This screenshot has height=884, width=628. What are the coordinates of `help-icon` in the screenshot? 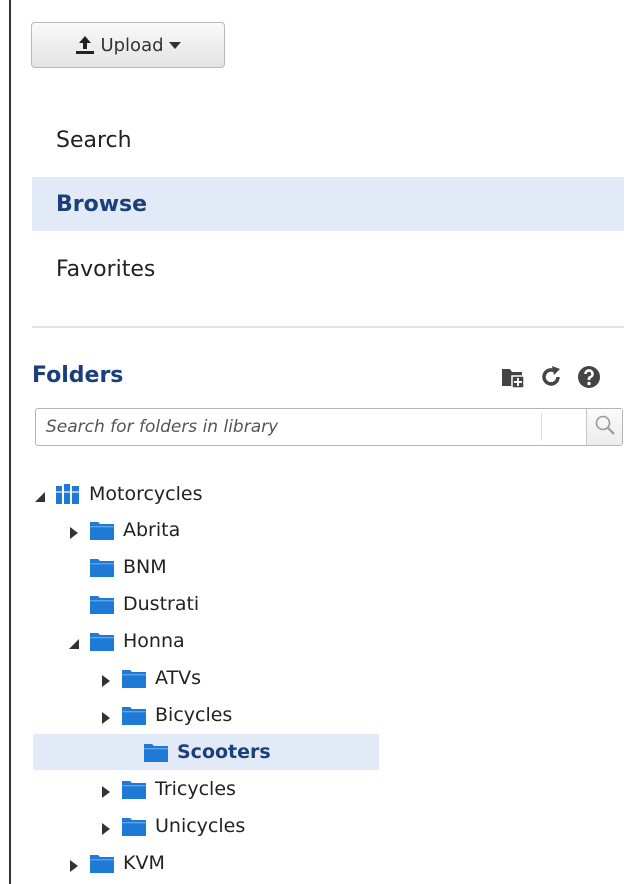 It's located at (589, 377).